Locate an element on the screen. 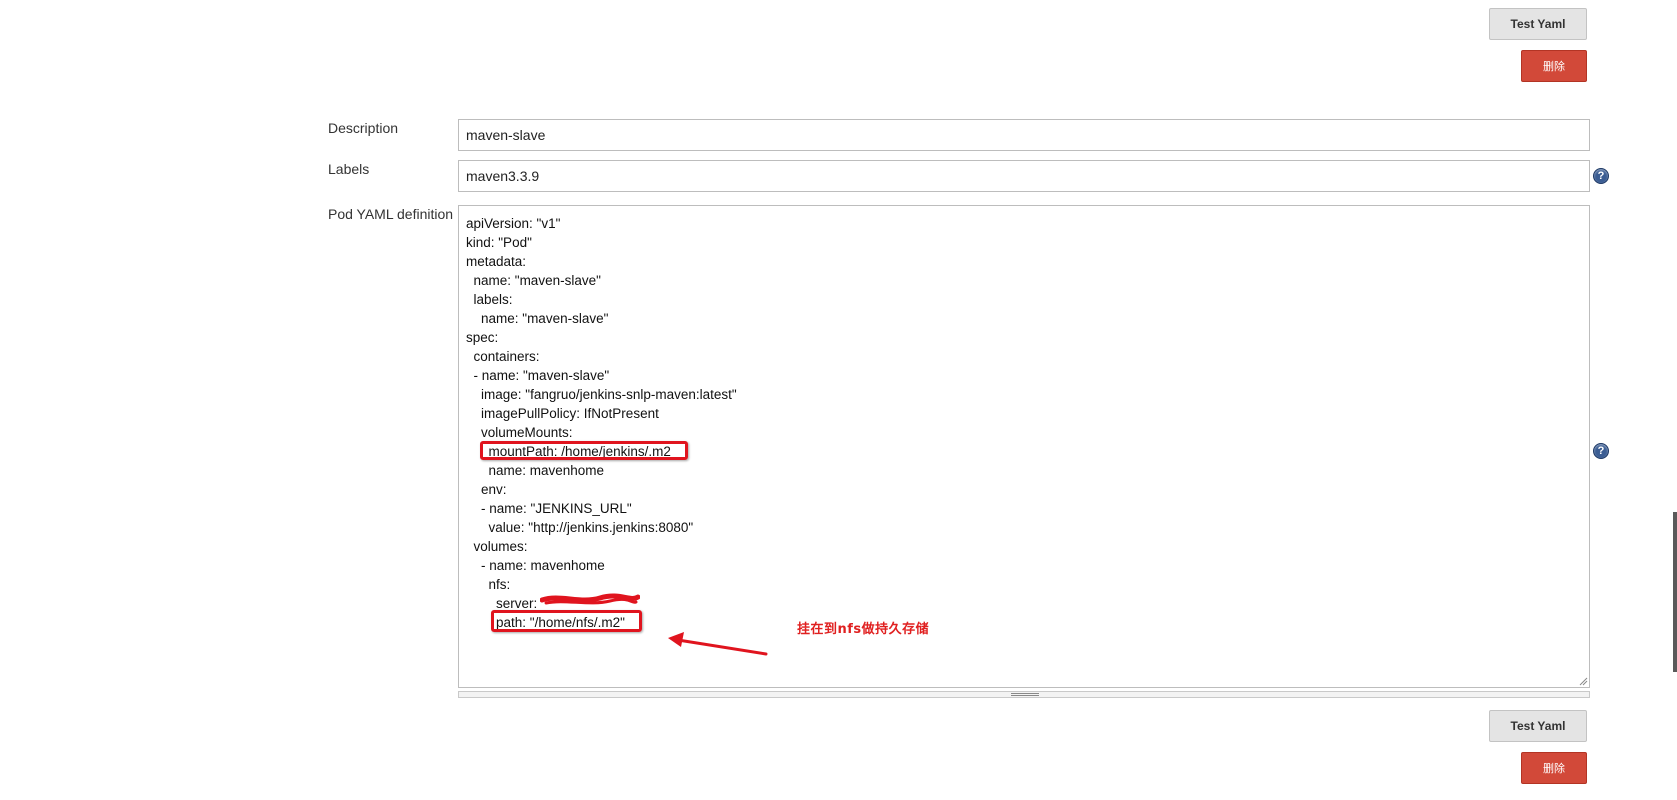  test-yaml-button-top: Test Yaml is located at coordinates (1538, 24).